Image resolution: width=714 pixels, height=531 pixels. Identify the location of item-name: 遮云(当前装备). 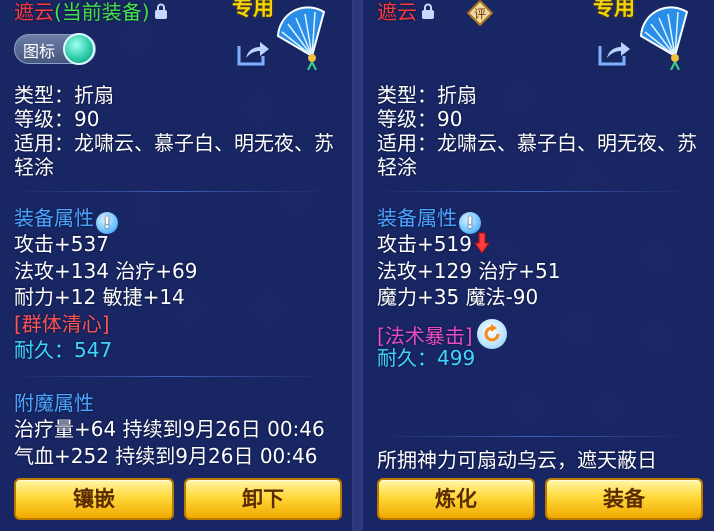
(91, 12).